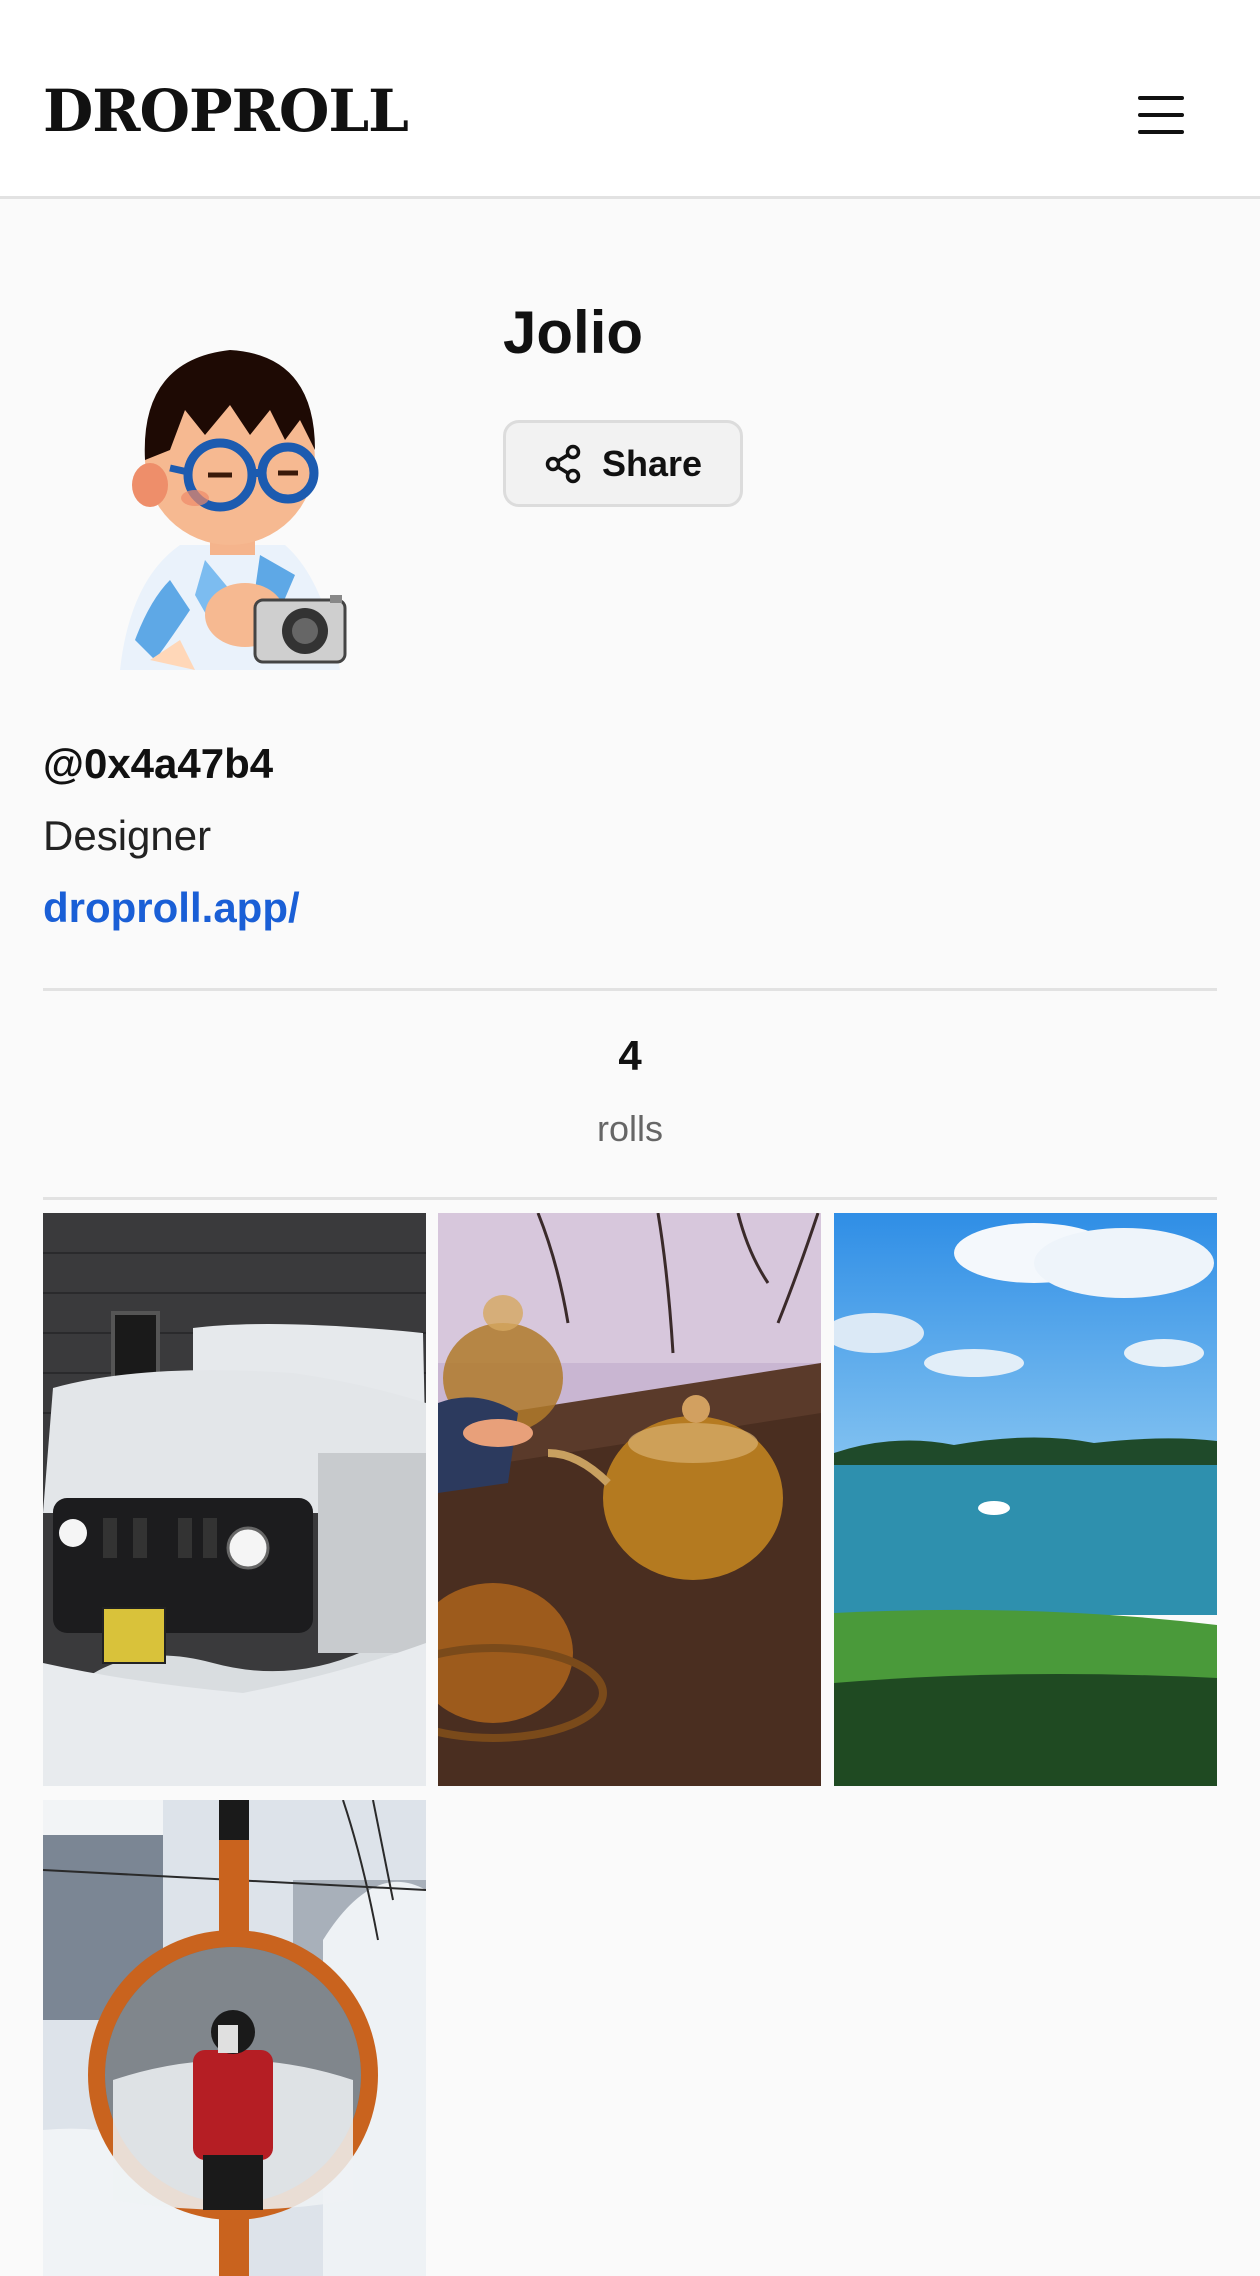  I want to click on profile-link: droproll.app/, so click(171, 908).